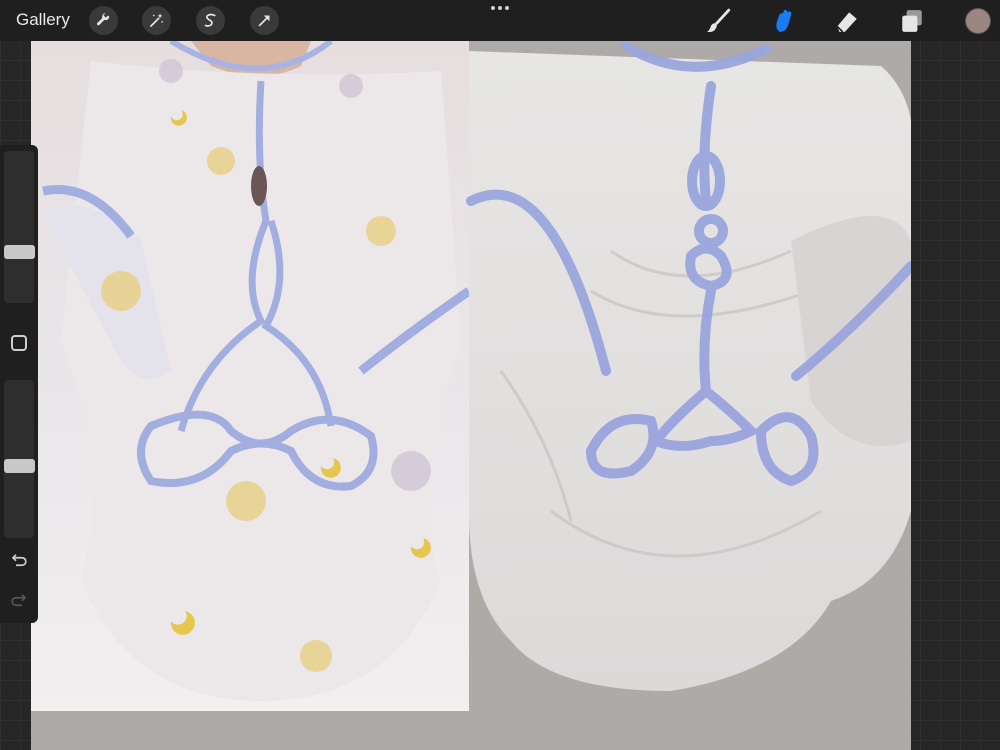  Describe the element at coordinates (19, 384) in the screenshot. I see `left-sidebar` at that location.